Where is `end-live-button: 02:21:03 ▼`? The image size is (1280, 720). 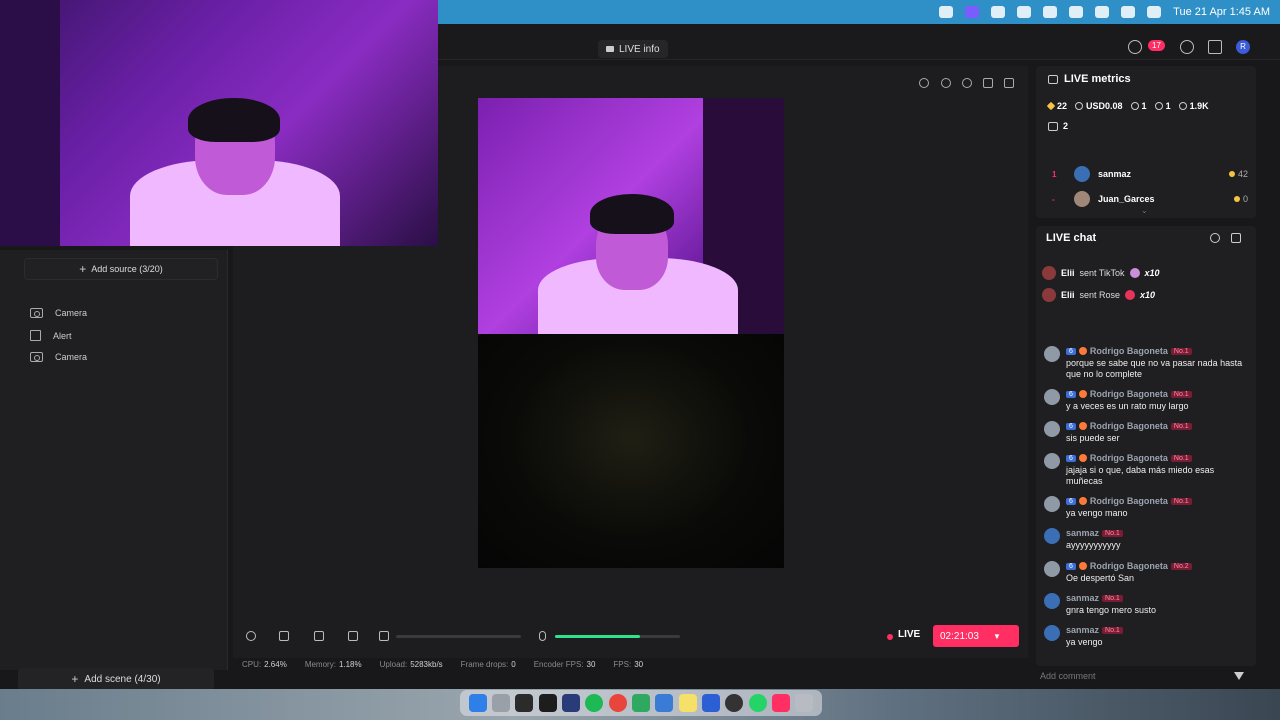 end-live-button: 02:21:03 ▼ is located at coordinates (976, 636).